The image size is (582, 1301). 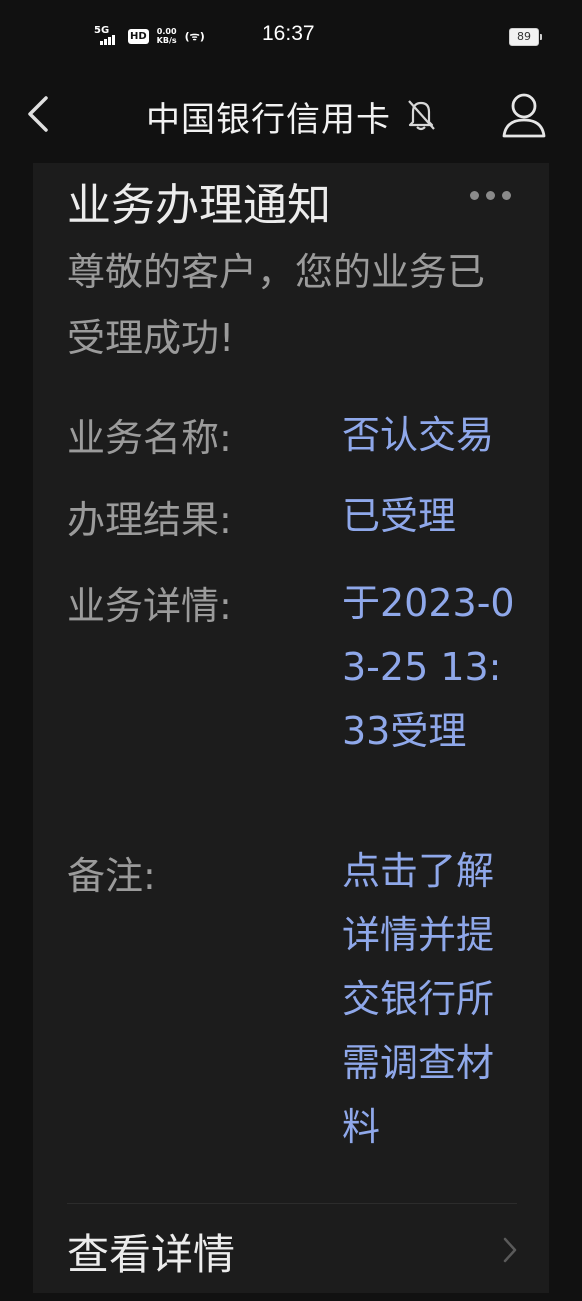 What do you see at coordinates (432, 999) in the screenshot?
I see `row-value-remark: 点击了解详情并提交银行所需调查材料` at bounding box center [432, 999].